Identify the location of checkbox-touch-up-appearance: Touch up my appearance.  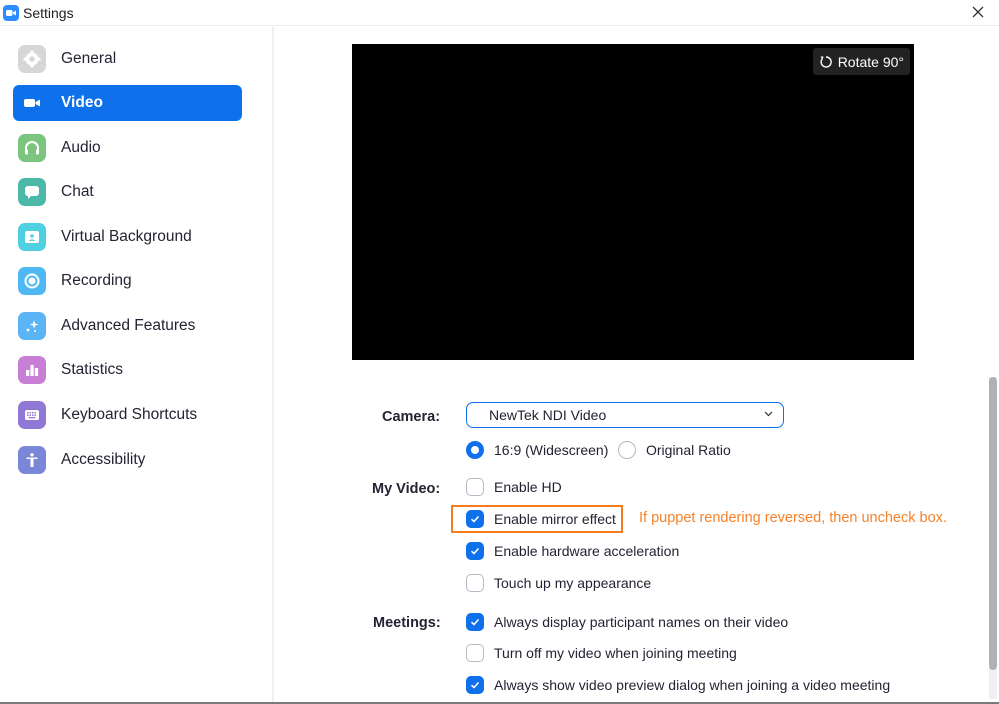
(558, 583).